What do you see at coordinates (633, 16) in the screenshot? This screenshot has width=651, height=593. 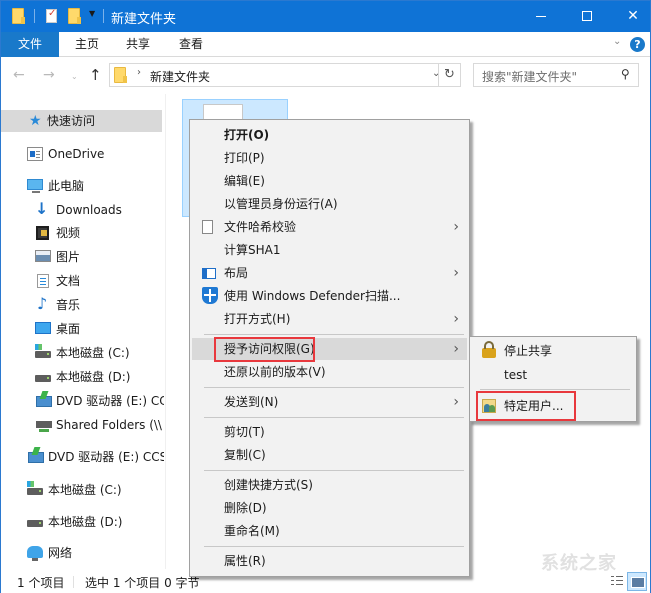 I see `close-icon: ✕` at bounding box center [633, 16].